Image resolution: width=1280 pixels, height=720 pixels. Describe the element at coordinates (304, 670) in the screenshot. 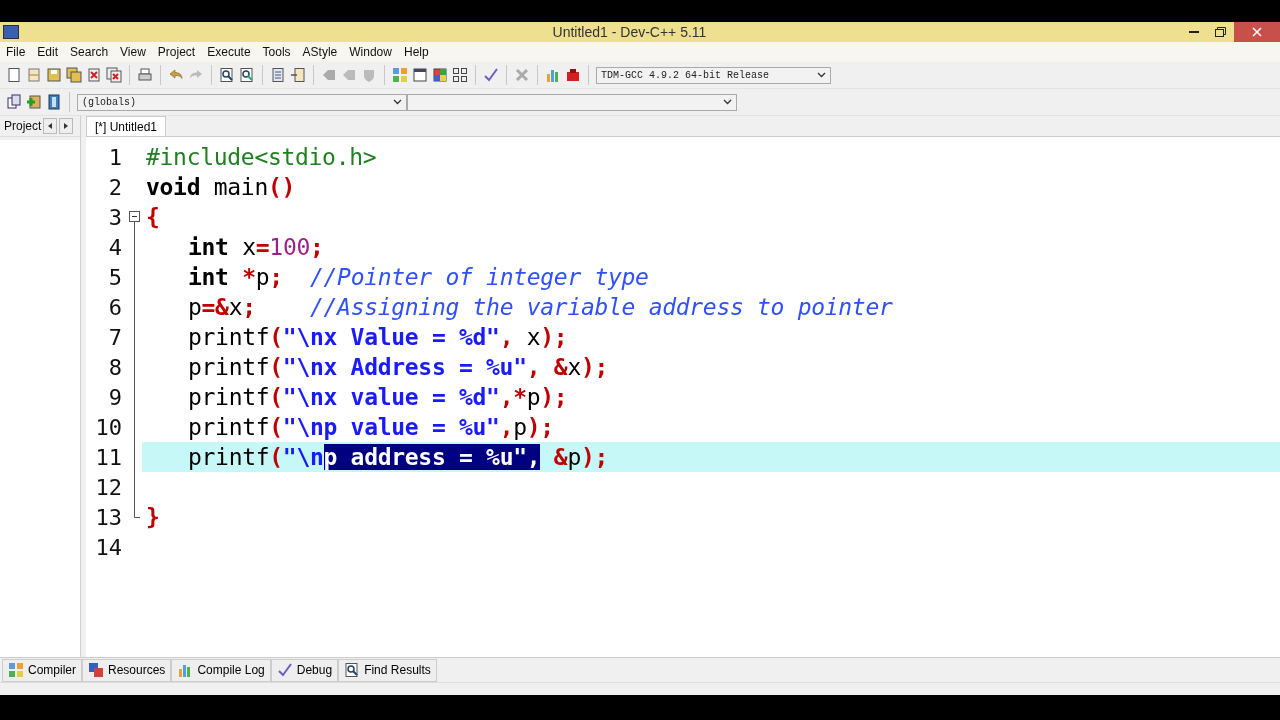

I see `panel-tab: Debug` at that location.